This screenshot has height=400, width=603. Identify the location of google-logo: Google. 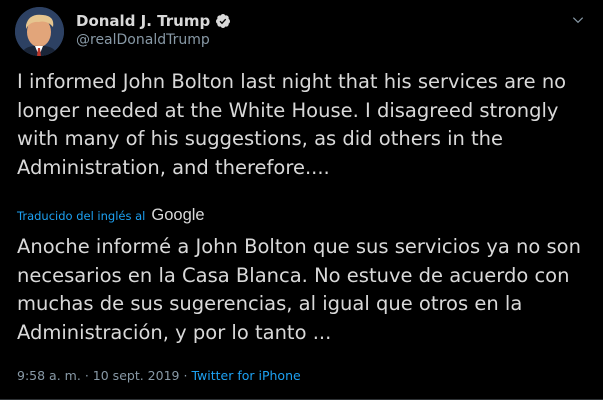
(178, 215).